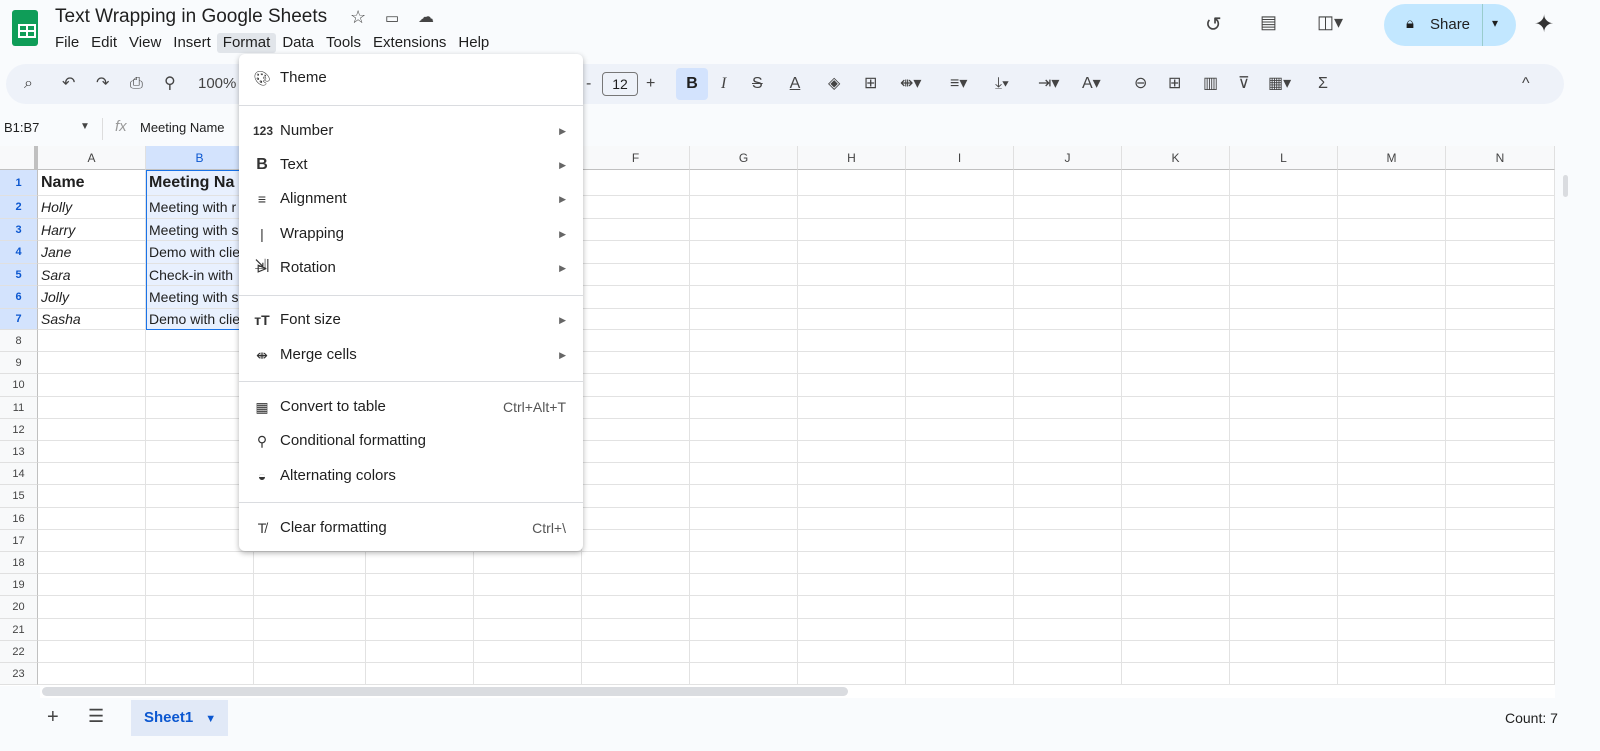  Describe the element at coordinates (1176, 319) in the screenshot. I see `cell-k7` at that location.